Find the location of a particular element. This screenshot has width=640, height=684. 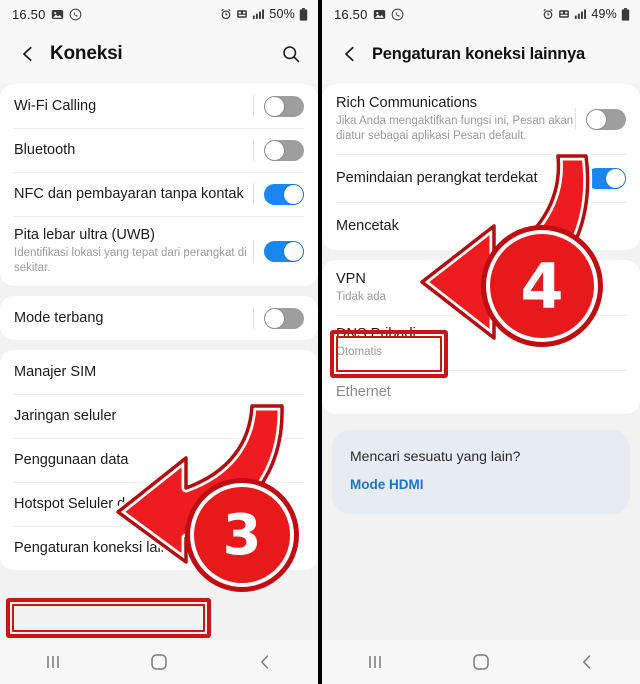

item-title: Pemindaian perangkat terdekat is located at coordinates (437, 177).